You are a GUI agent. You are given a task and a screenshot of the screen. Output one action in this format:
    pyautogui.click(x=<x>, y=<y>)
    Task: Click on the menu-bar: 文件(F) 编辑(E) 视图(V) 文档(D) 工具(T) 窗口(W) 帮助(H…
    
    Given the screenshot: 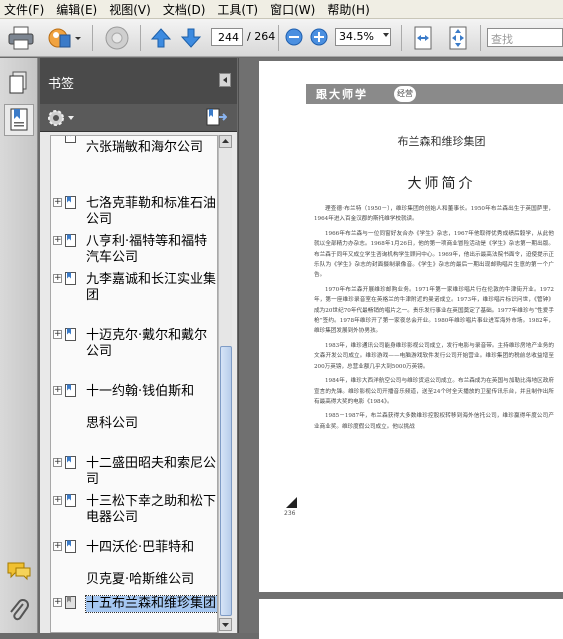 What is the action you would take?
    pyautogui.click(x=281, y=9)
    